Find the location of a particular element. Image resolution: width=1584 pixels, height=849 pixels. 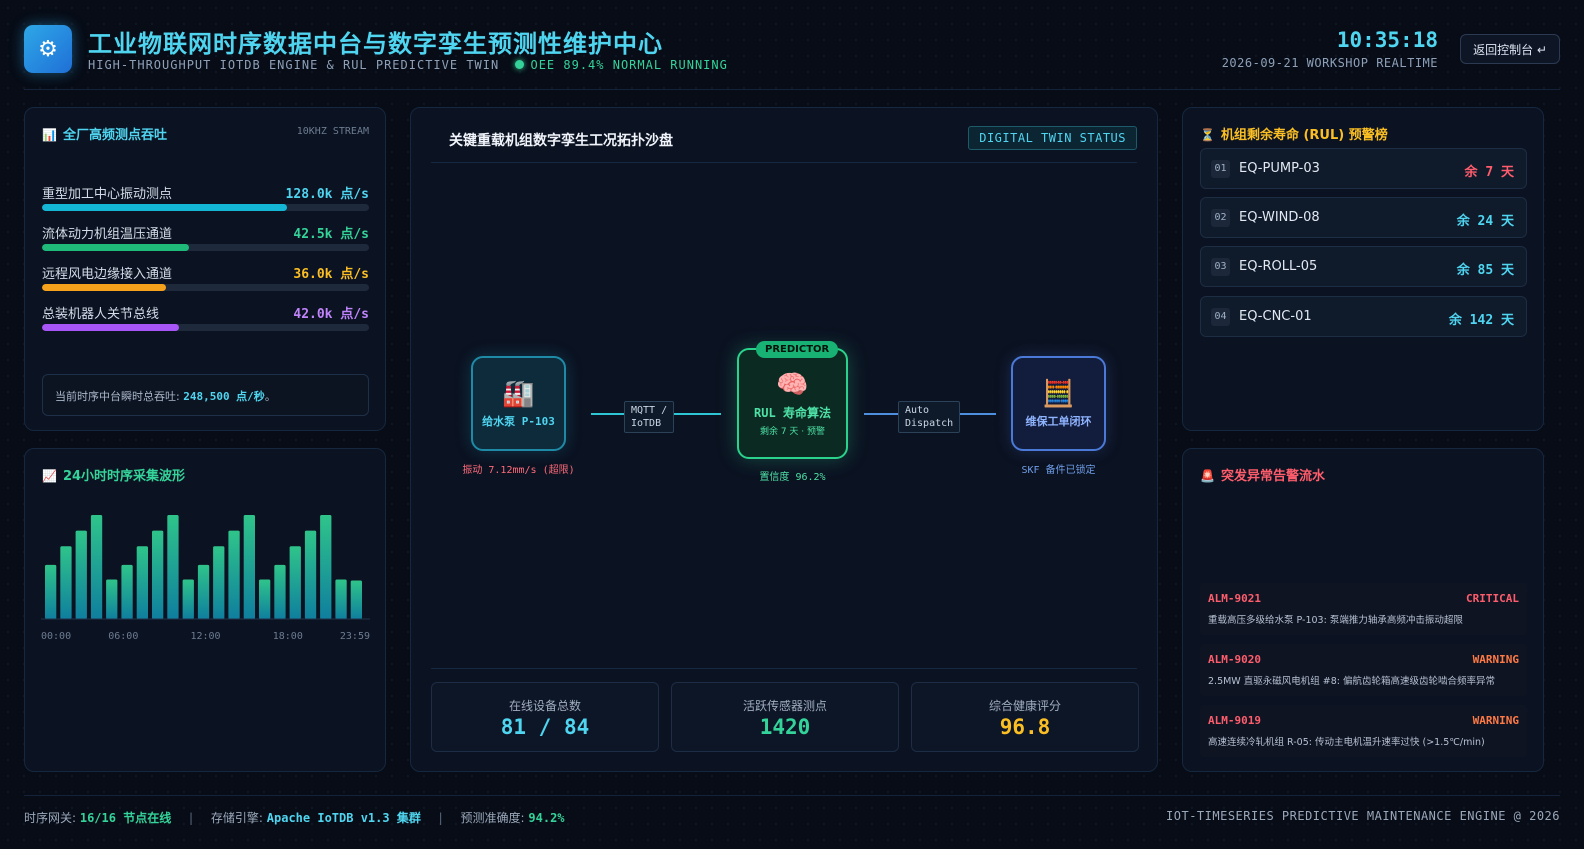

throughput-row: 流体动力机组温压通道 42.5k 点/s is located at coordinates (205, 240).